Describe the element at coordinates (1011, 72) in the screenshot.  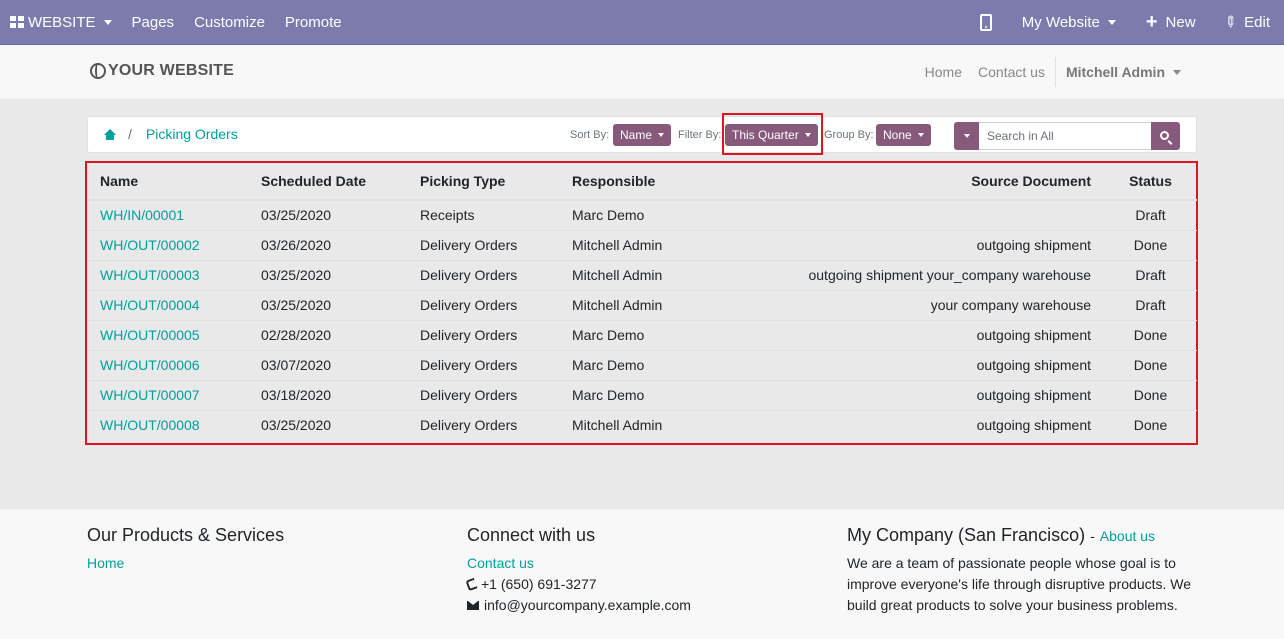
I see `nav-contact-link: Contact us` at that location.